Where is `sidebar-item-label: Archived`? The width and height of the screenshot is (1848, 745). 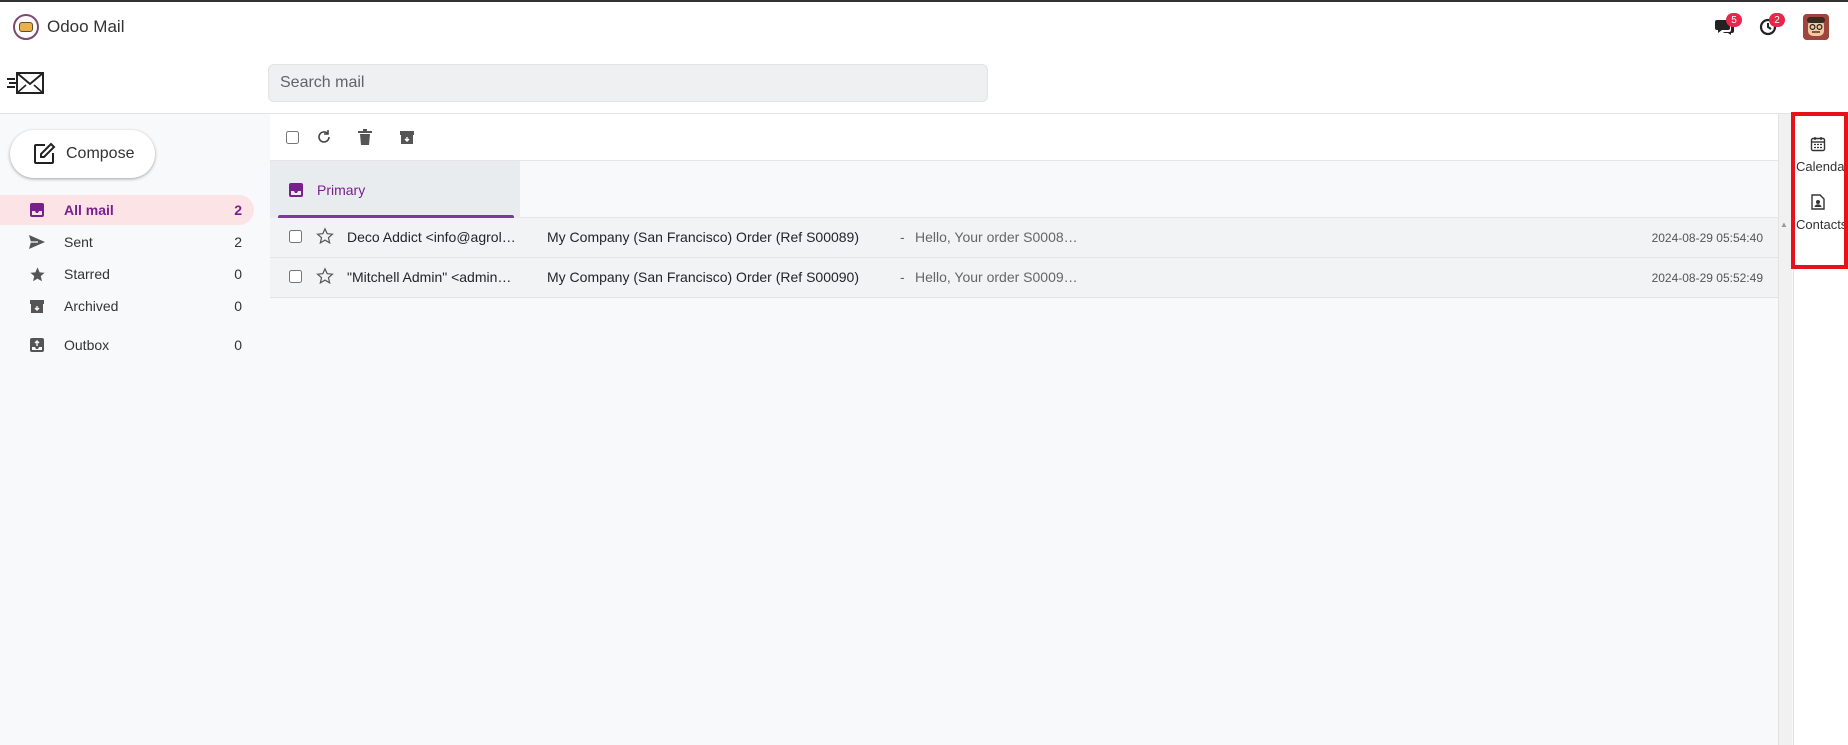 sidebar-item-label: Archived is located at coordinates (91, 306).